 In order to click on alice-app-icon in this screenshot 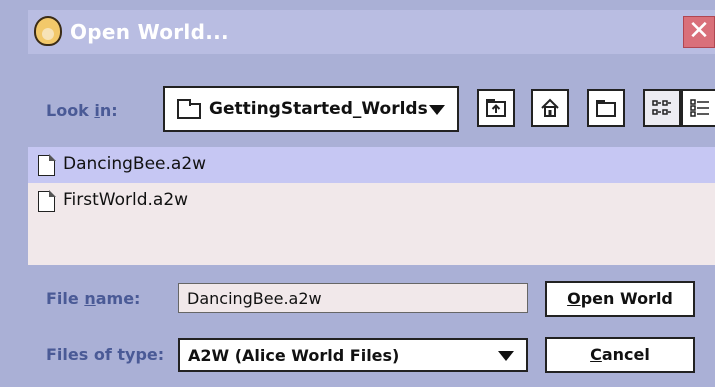, I will do `click(48, 31)`.